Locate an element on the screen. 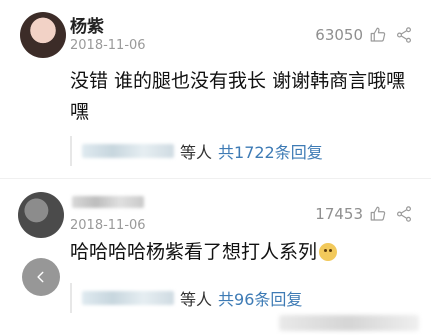 The width and height of the screenshot is (431, 335). back-chevron-icon is located at coordinates (40, 277).